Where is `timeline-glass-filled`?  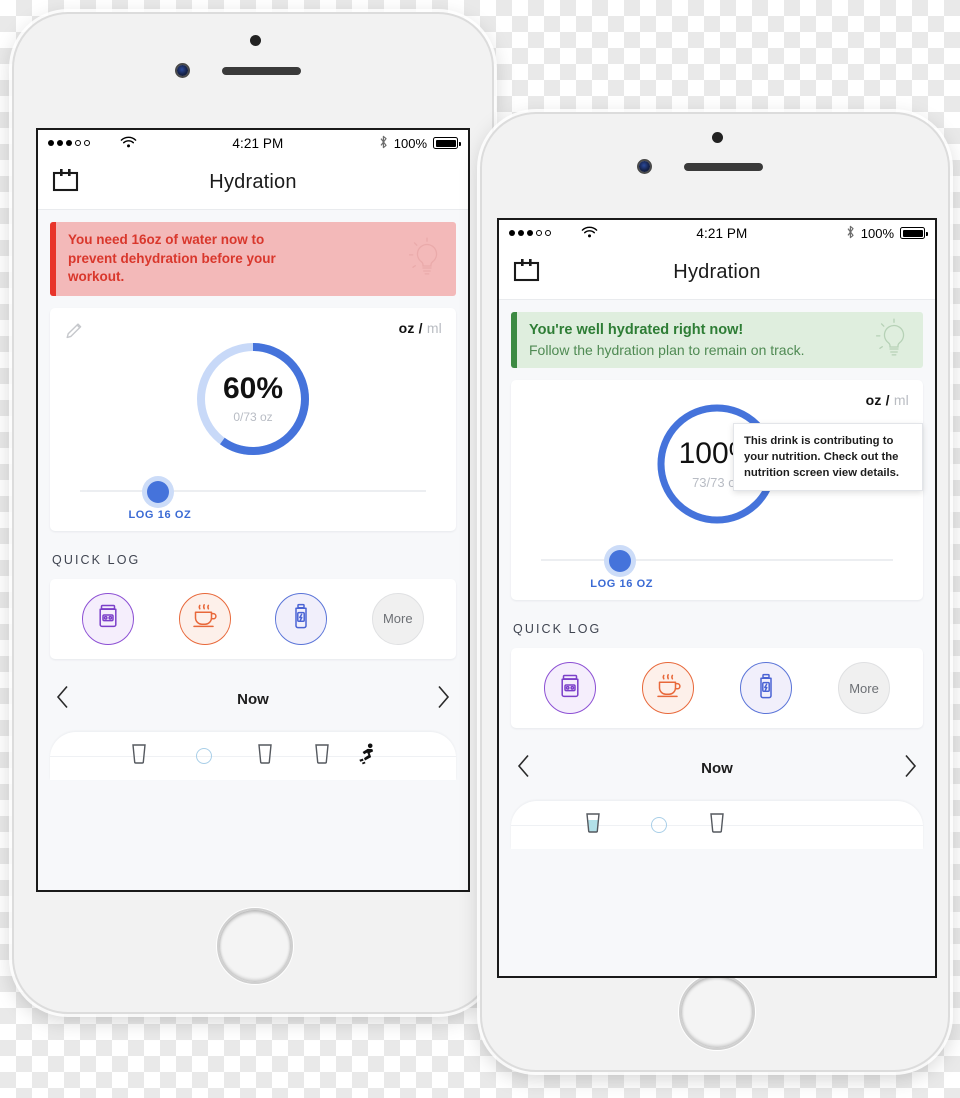
timeline-glass-filled is located at coordinates (593, 825).